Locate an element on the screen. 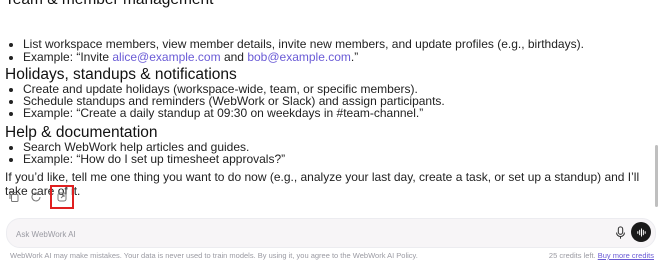  waveform-icon is located at coordinates (641, 232).